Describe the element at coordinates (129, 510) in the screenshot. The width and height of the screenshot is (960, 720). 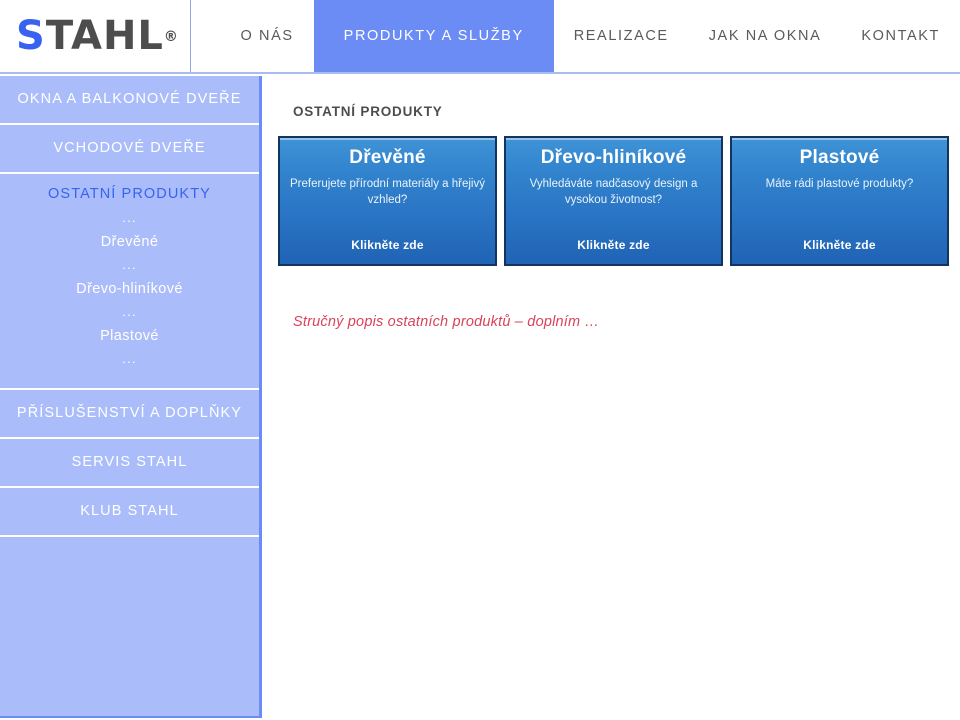
I see `sidebar-item-label: KLUB STAHL` at that location.